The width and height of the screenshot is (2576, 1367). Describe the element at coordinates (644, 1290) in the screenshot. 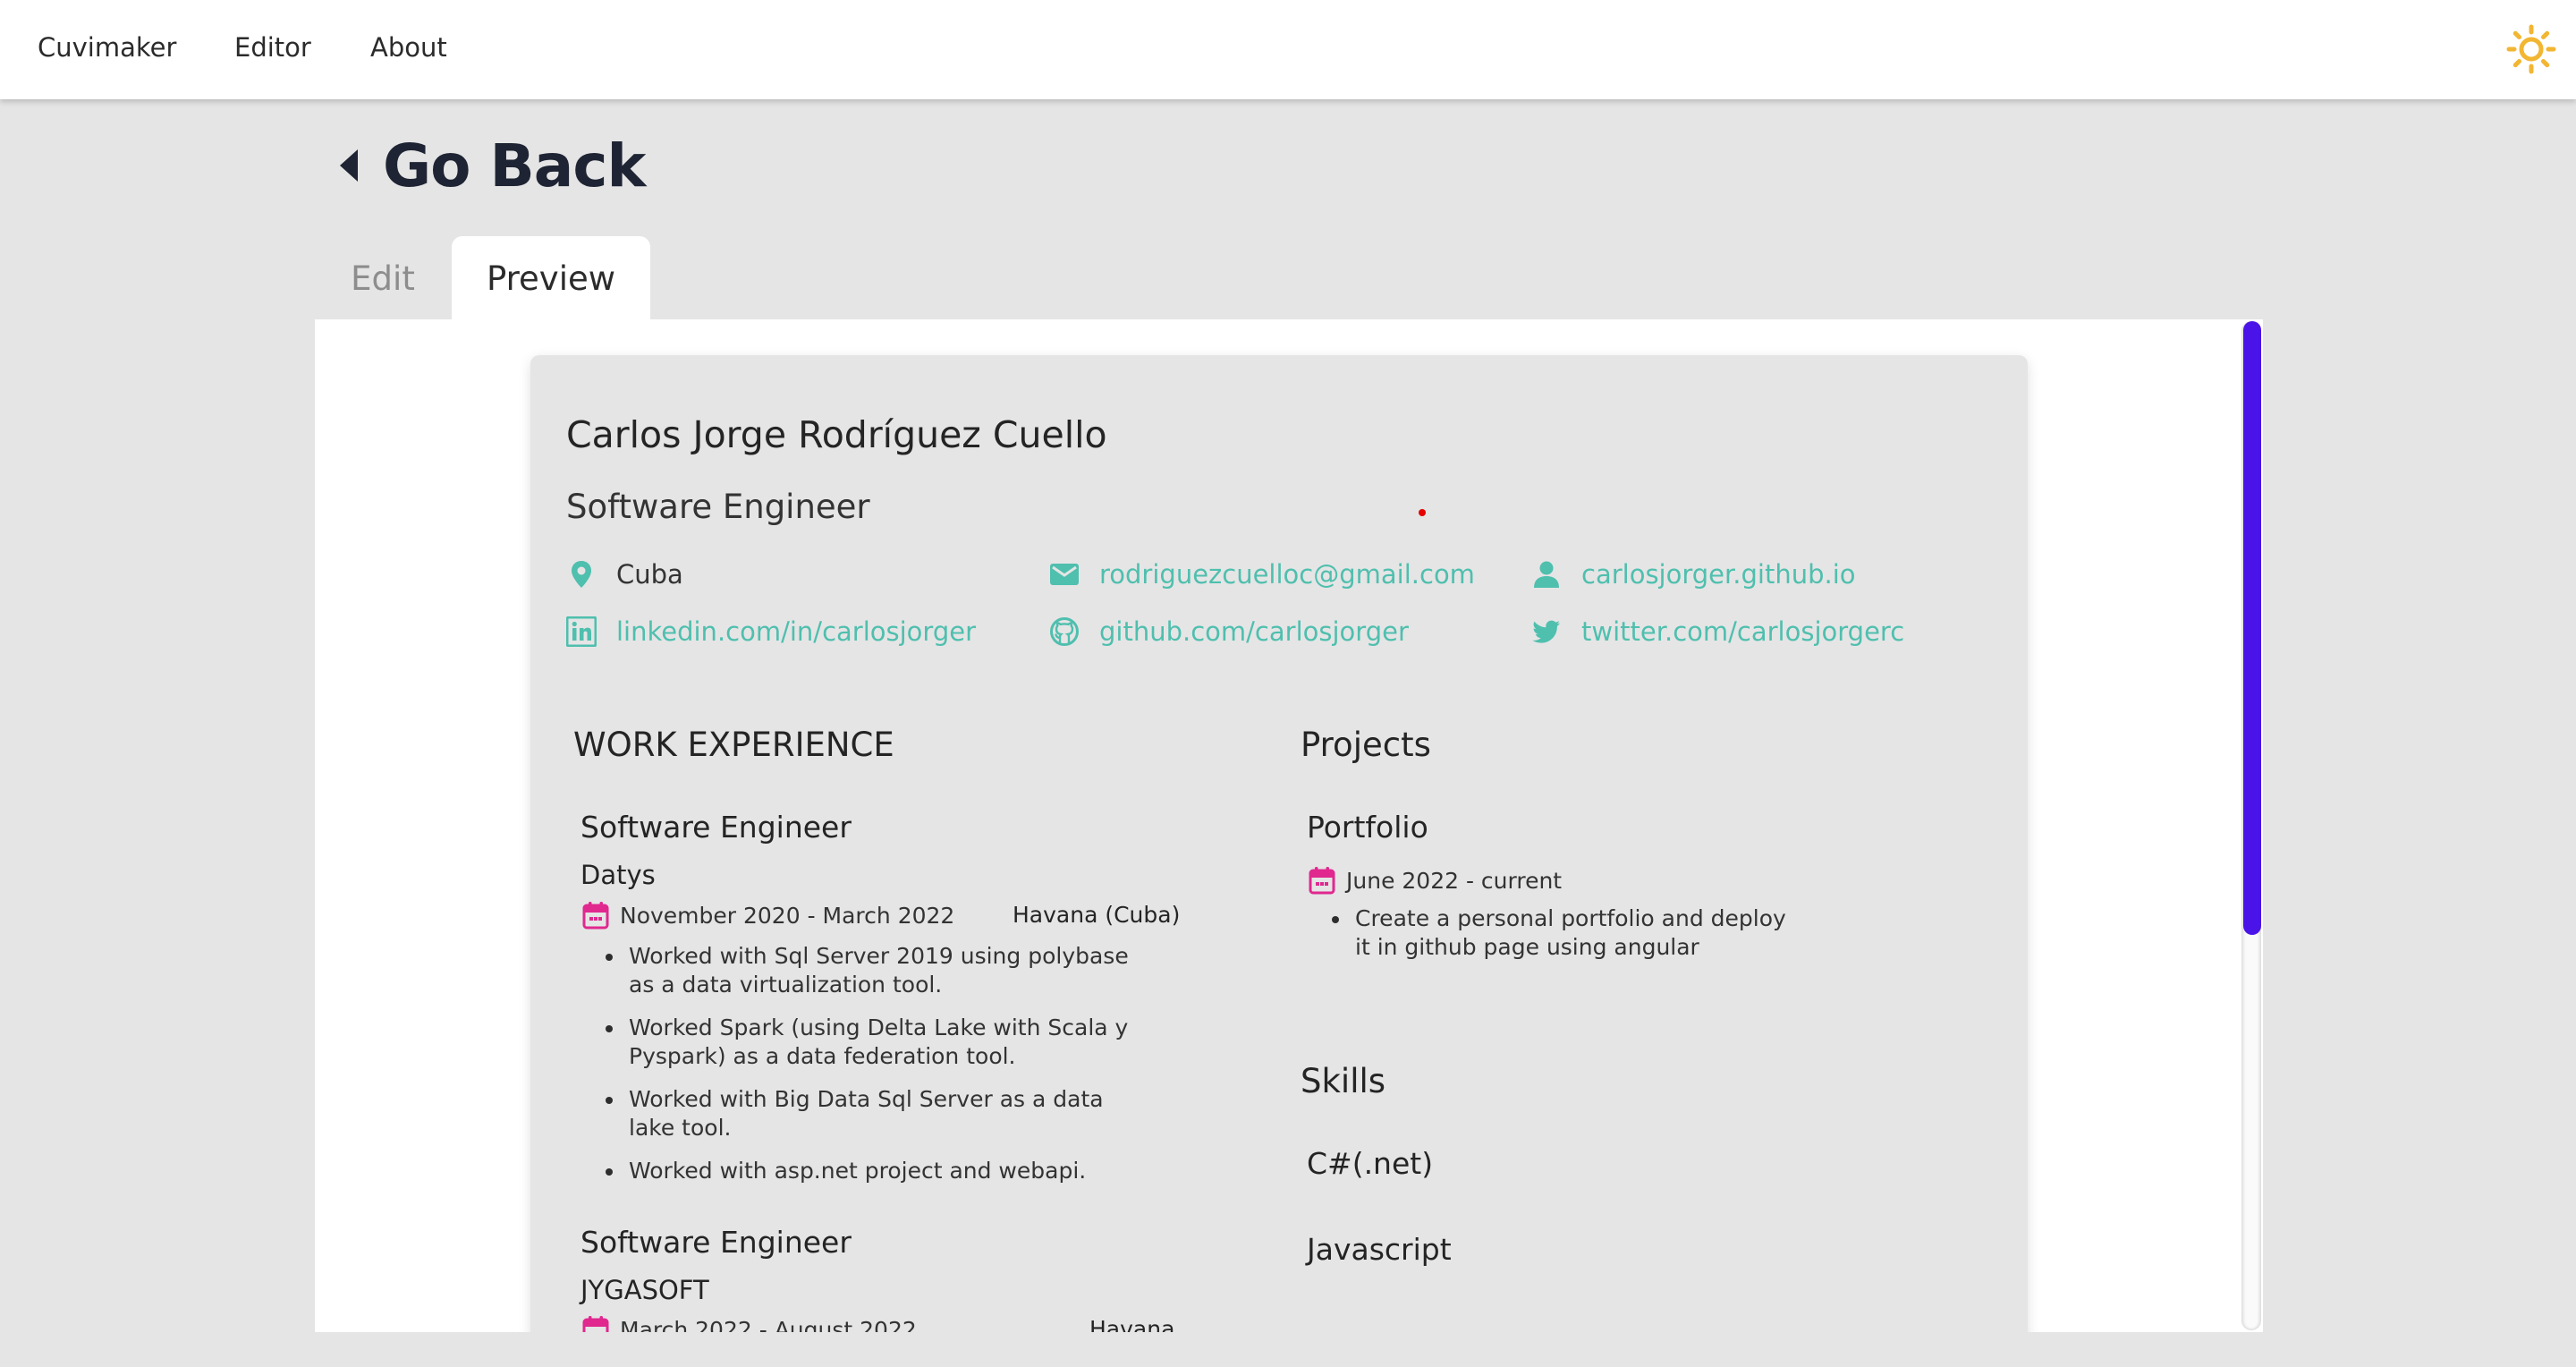

I see `job-company: JYGASOFT` at that location.